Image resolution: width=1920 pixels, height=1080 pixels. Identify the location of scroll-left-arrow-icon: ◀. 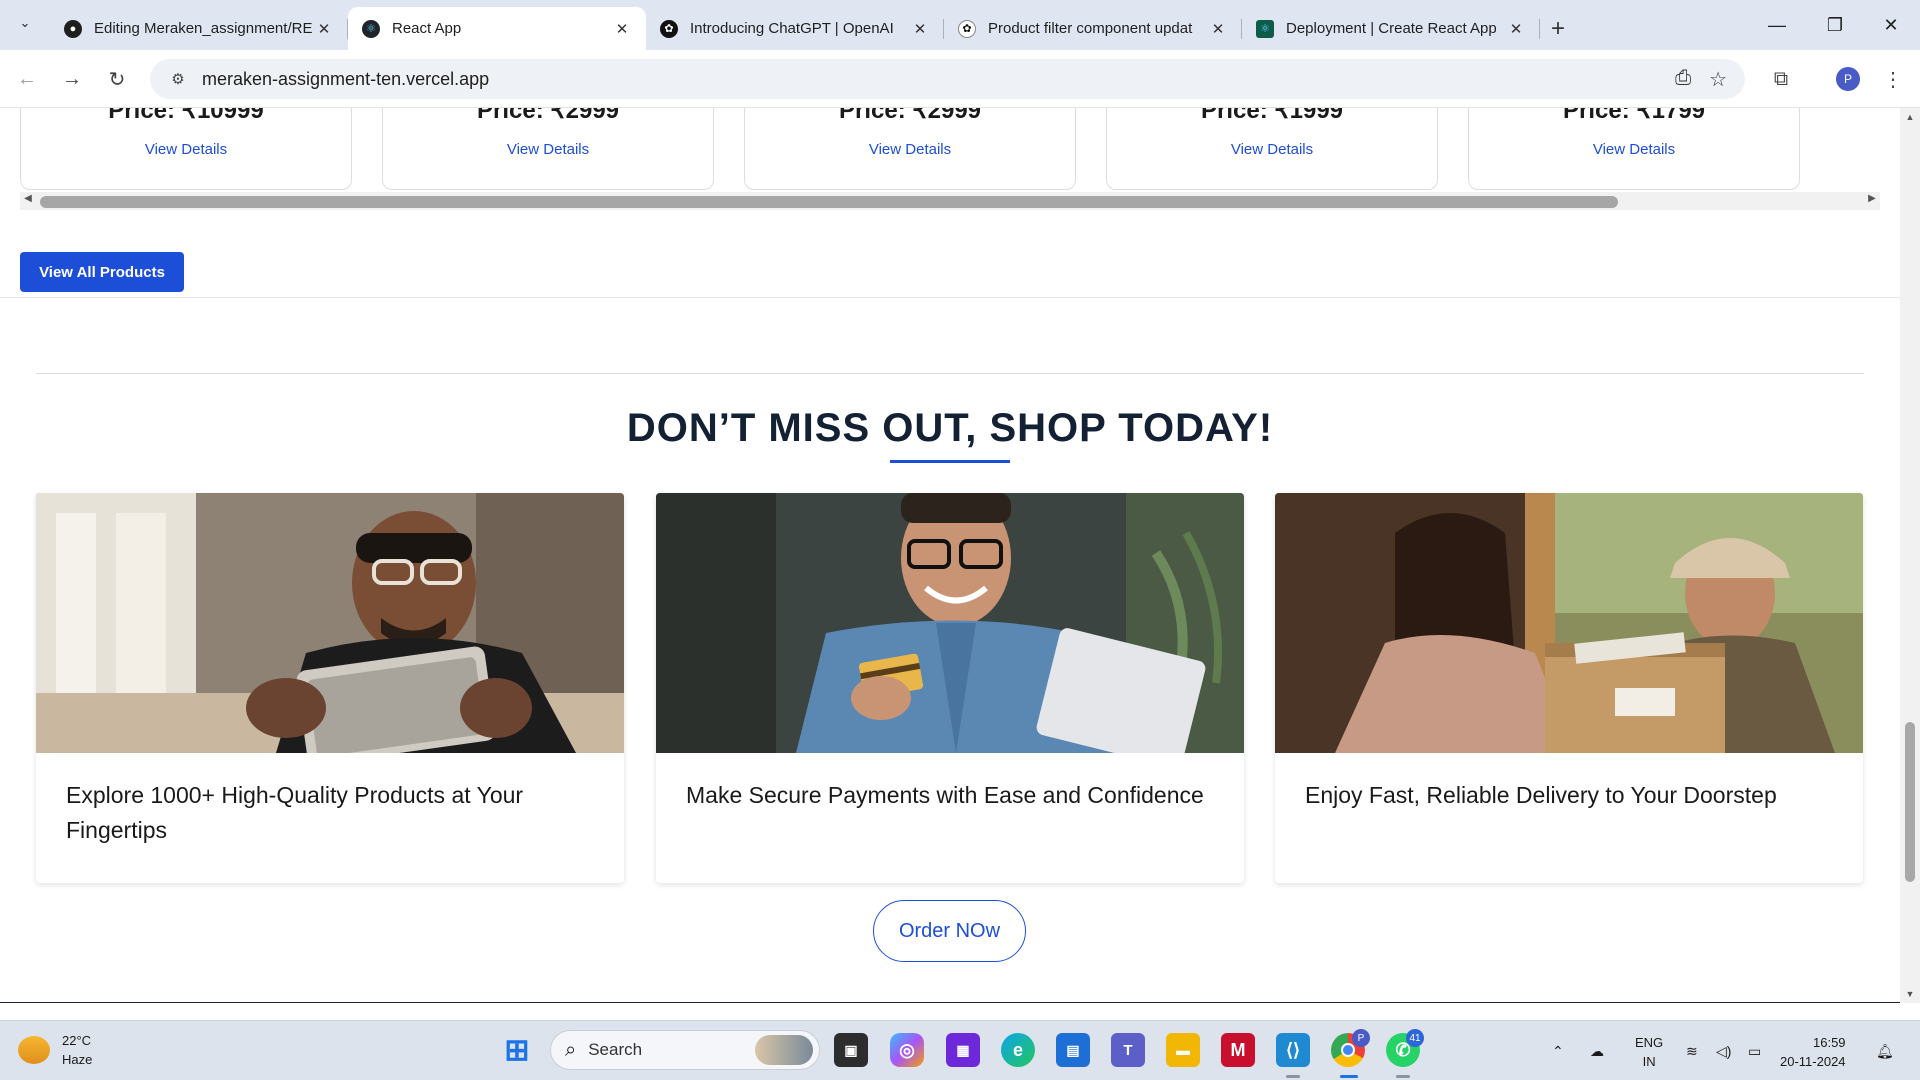
(28, 198).